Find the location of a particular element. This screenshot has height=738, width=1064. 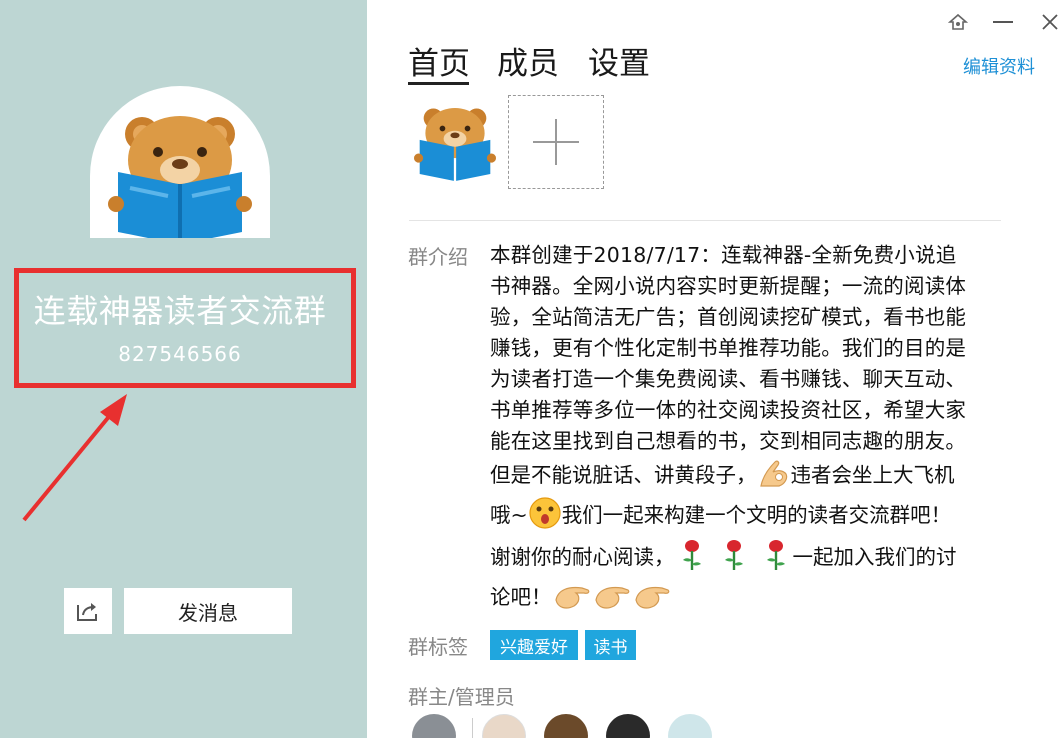

intro-text-segment: 违者会坐上大飞机 is located at coordinates (872, 475).